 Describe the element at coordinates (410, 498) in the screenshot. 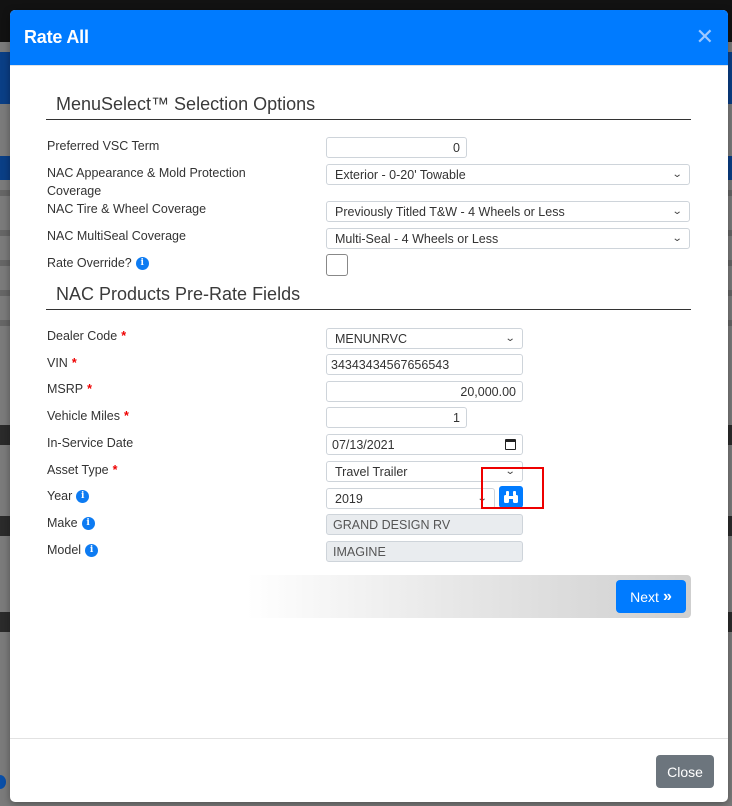

I see `year-select: 2019 ⌄` at that location.